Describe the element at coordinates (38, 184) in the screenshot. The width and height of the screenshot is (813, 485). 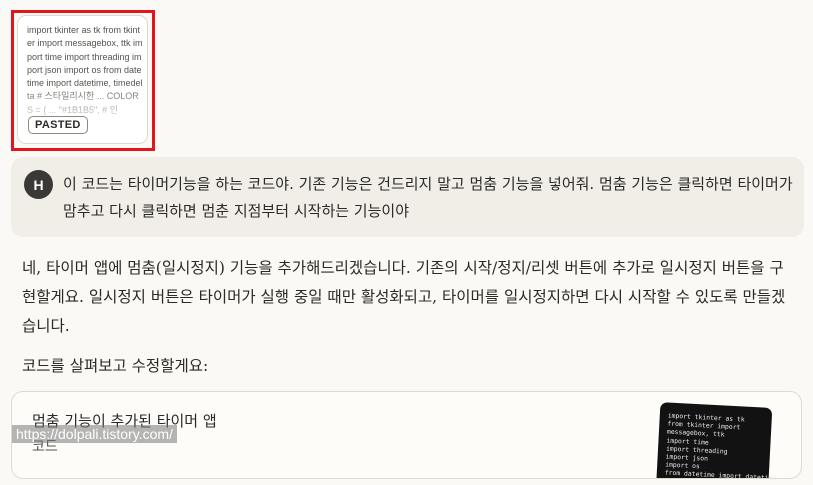
I see `user-avatar: H` at that location.